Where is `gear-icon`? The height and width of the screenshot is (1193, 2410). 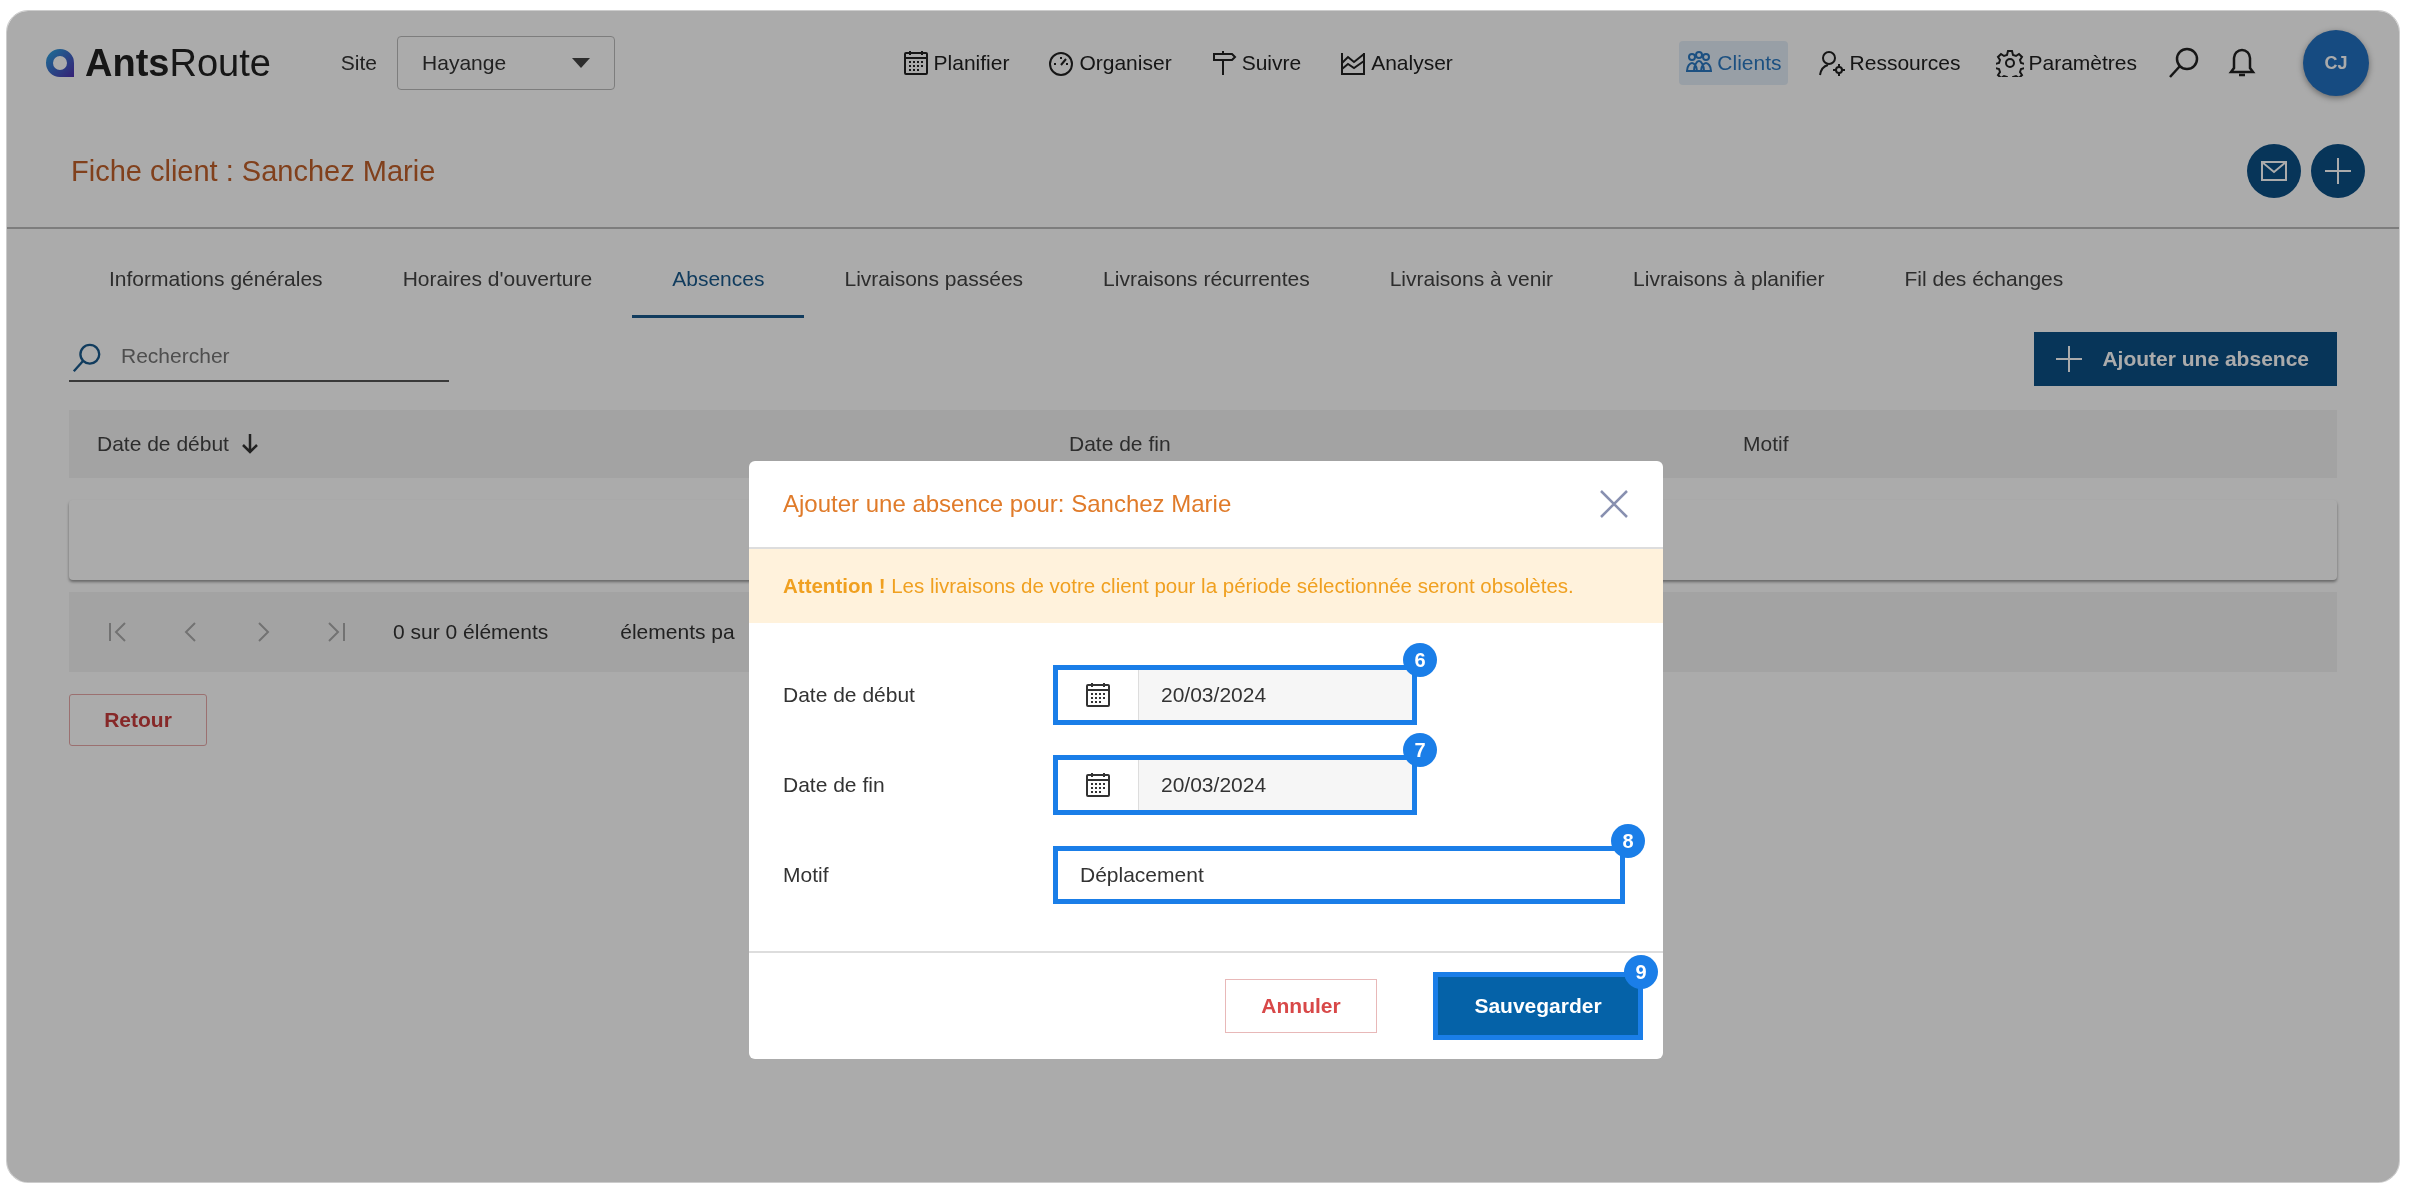
gear-icon is located at coordinates (2010, 63).